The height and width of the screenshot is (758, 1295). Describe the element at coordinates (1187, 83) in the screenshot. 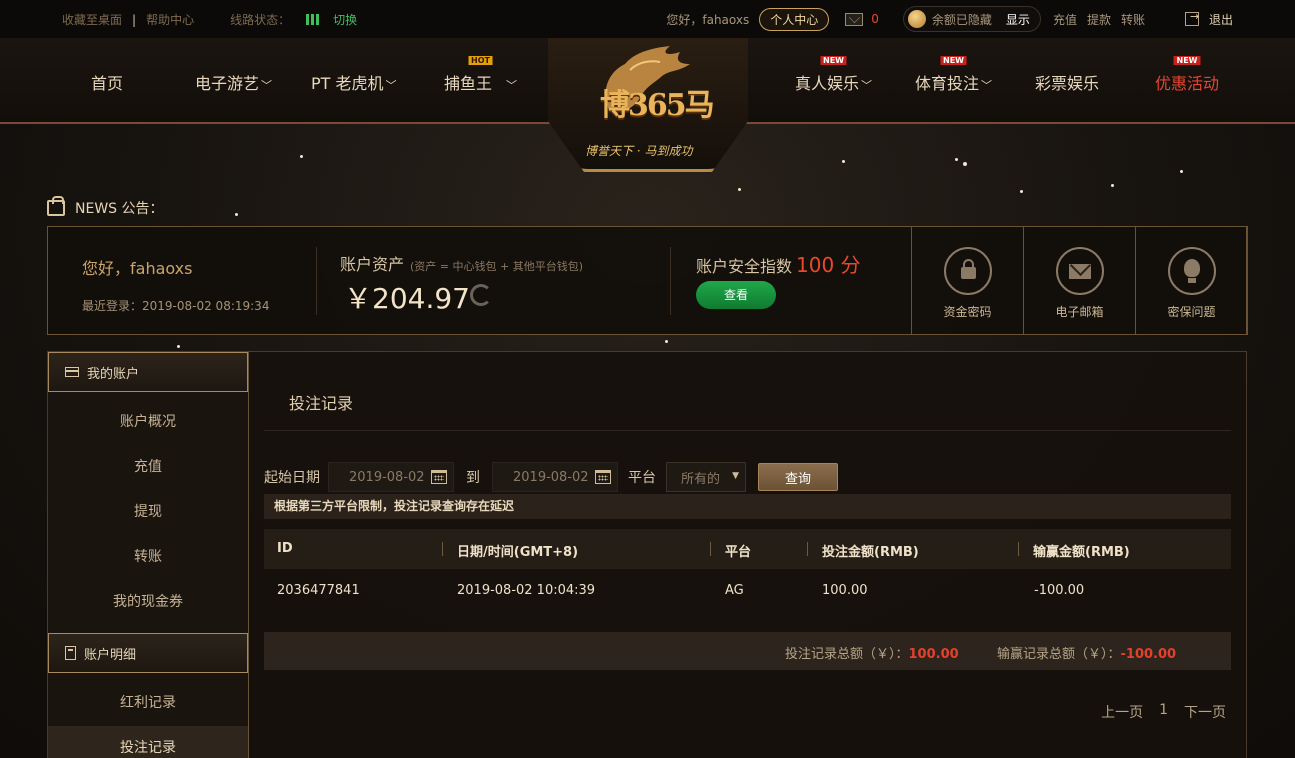

I see `nav-label: 优惠活动` at that location.